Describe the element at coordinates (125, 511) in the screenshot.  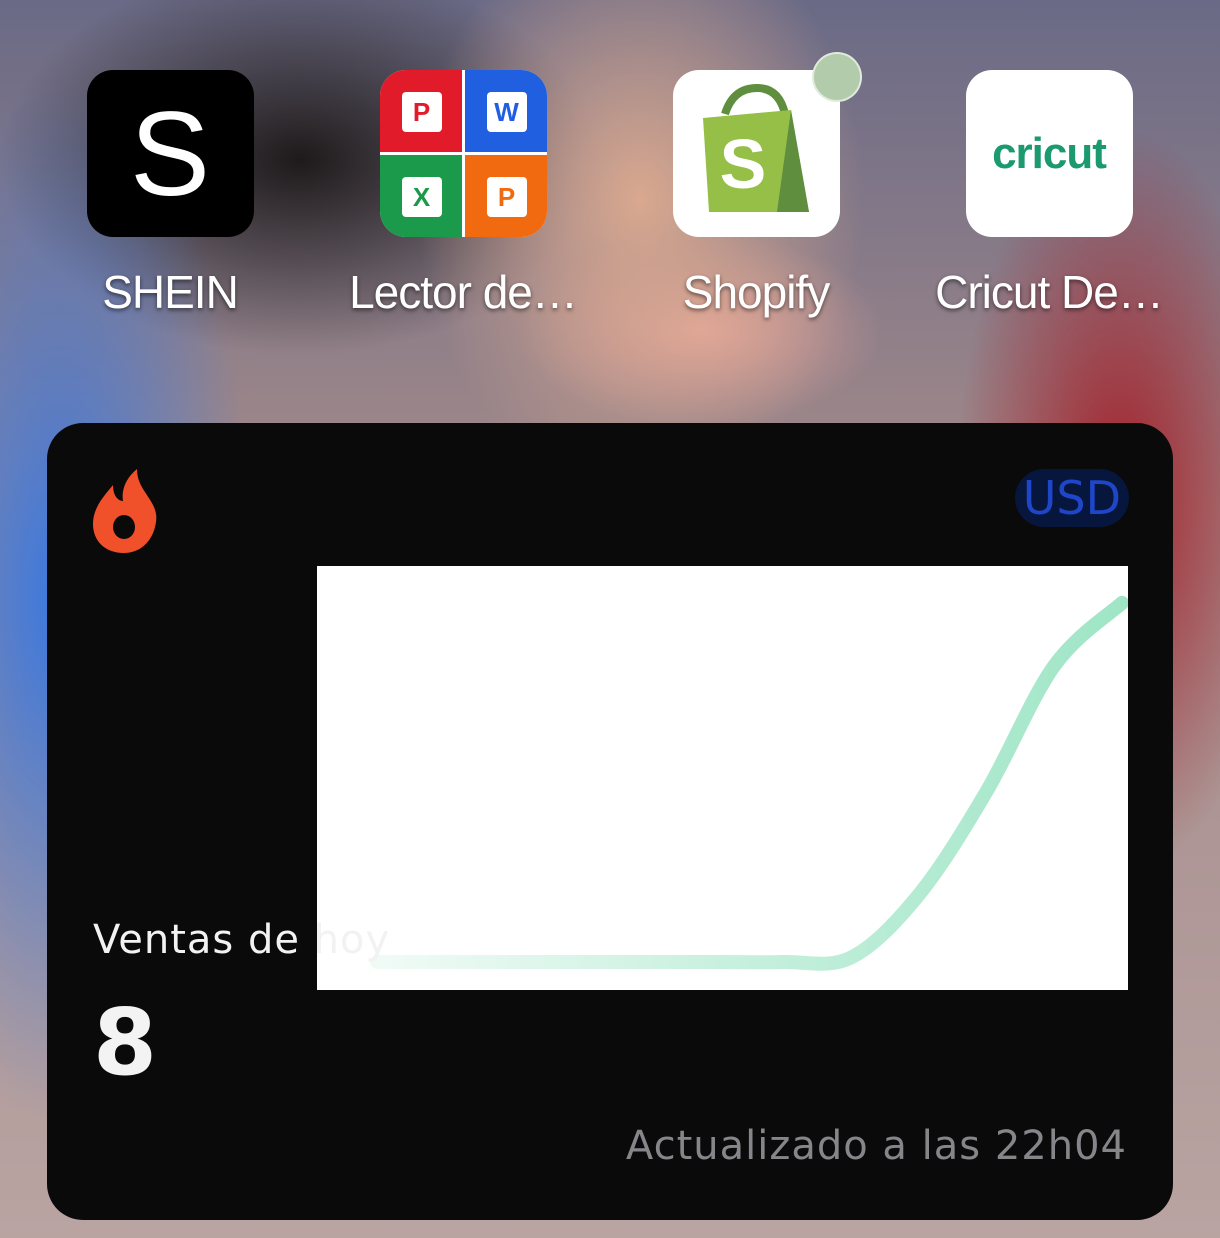
I see `hotmart-flame-icon` at that location.